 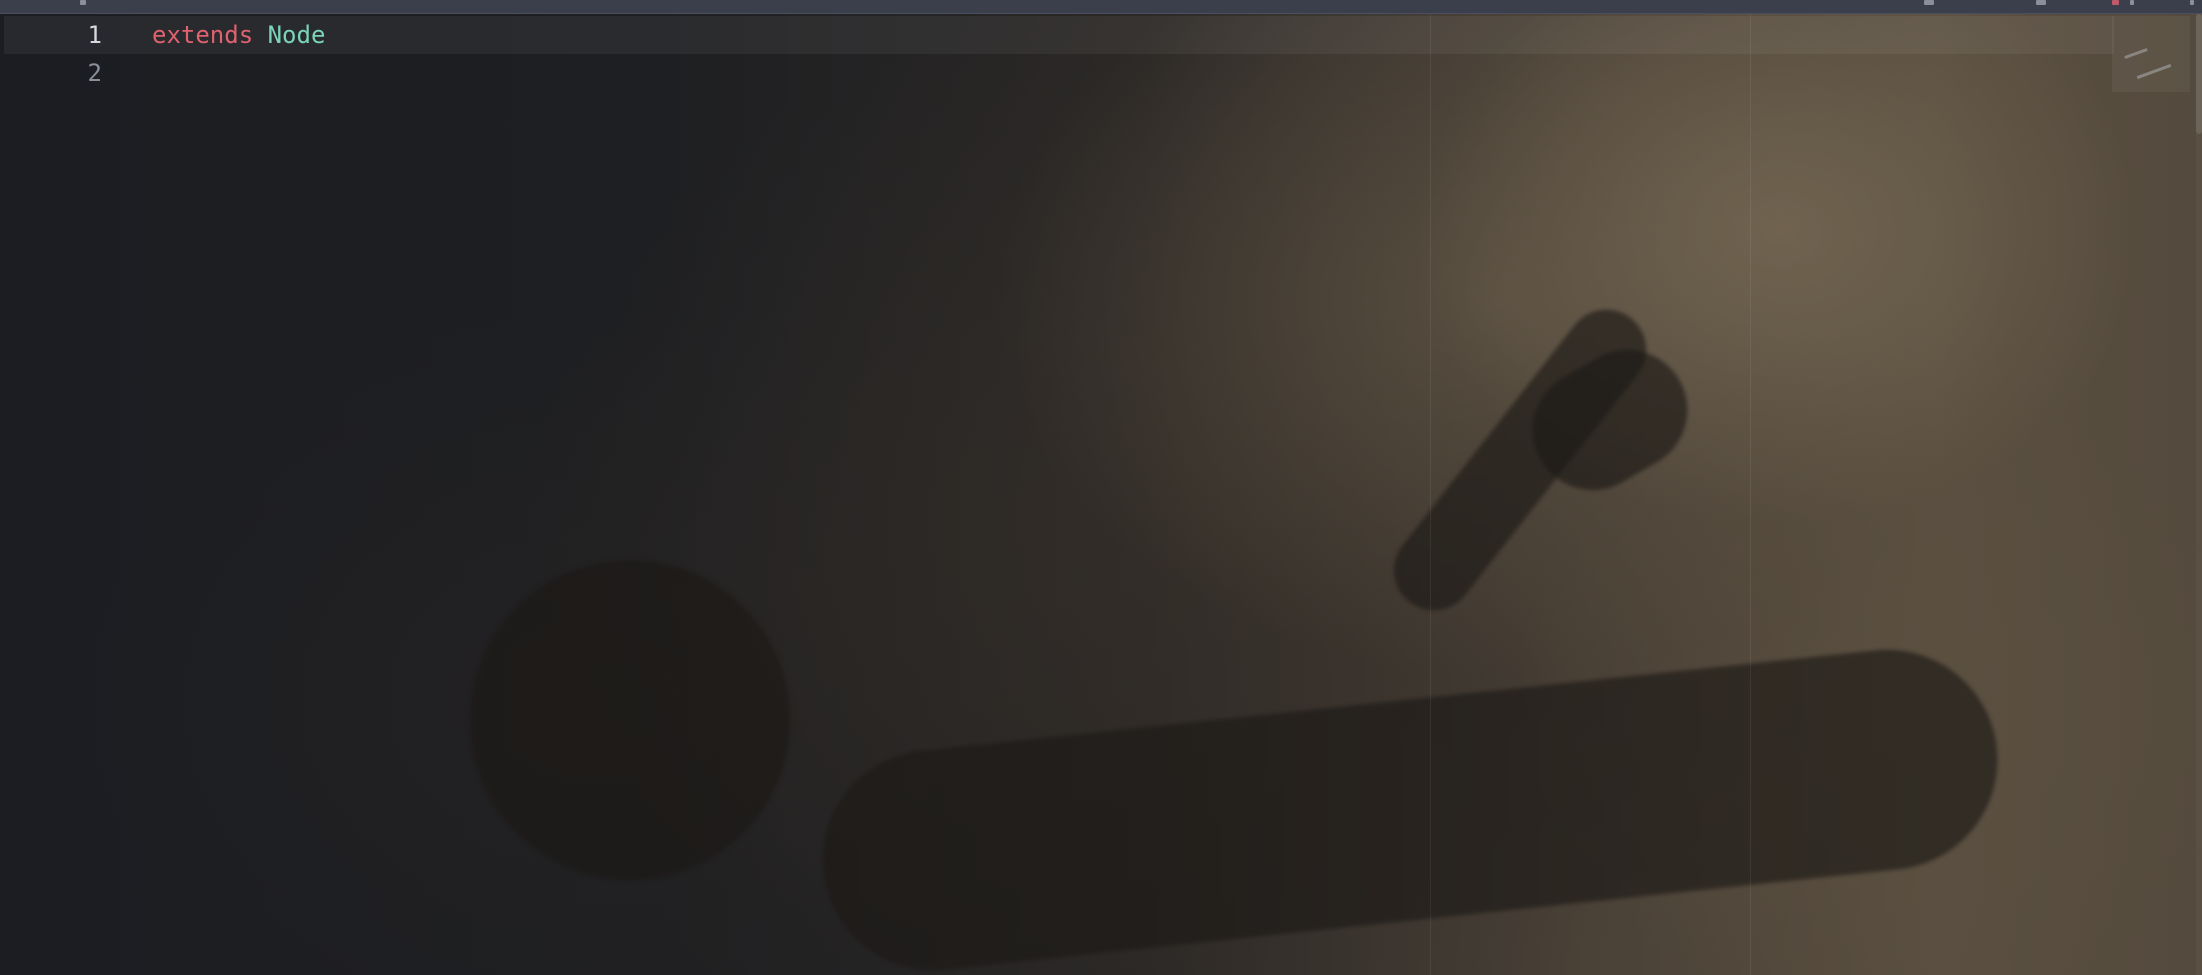 What do you see at coordinates (2199, 74) in the screenshot?
I see `scrollbar-thumb` at bounding box center [2199, 74].